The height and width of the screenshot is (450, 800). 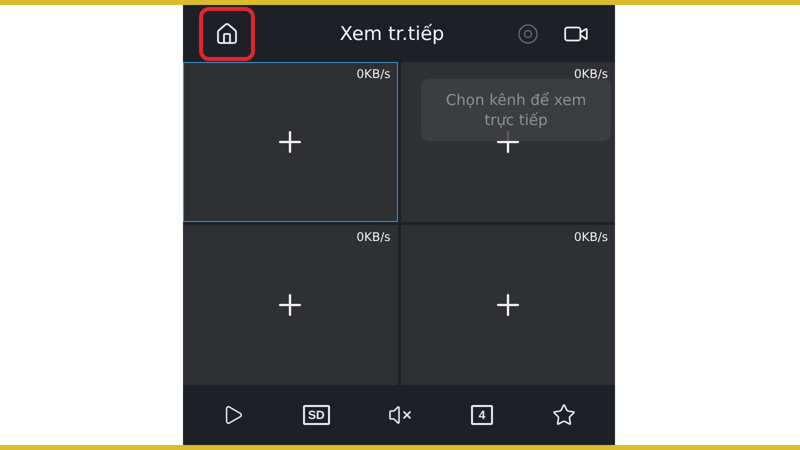 I want to click on toolbar-button: 4, so click(x=481, y=415).